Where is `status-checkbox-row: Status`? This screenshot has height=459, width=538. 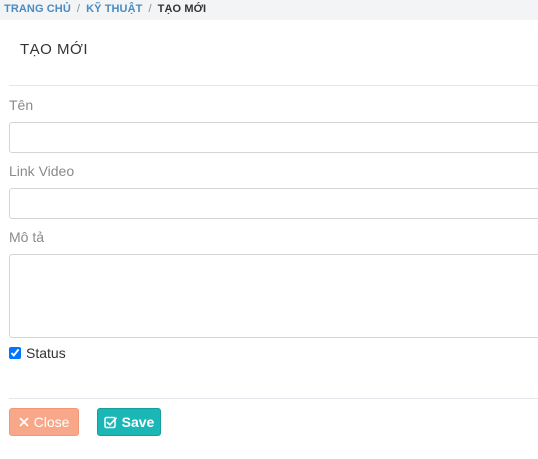 status-checkbox-row: Status is located at coordinates (37, 353).